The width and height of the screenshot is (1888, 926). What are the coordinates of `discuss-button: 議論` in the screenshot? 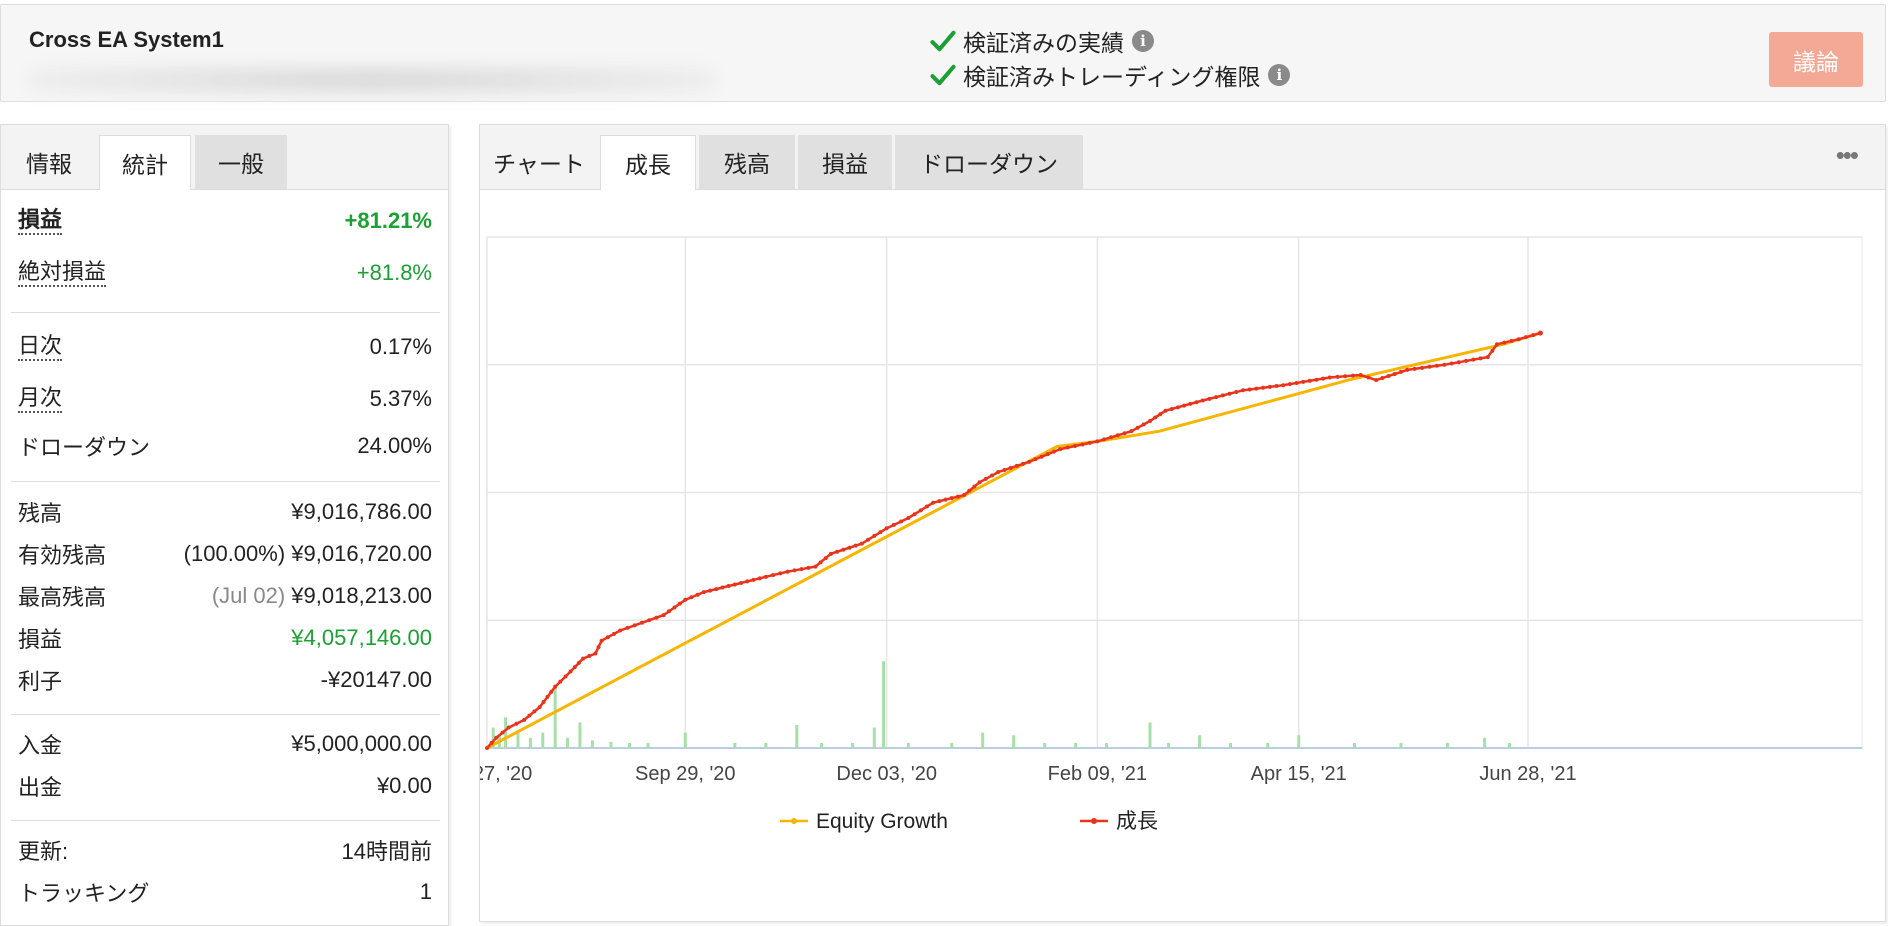 It's located at (1816, 59).